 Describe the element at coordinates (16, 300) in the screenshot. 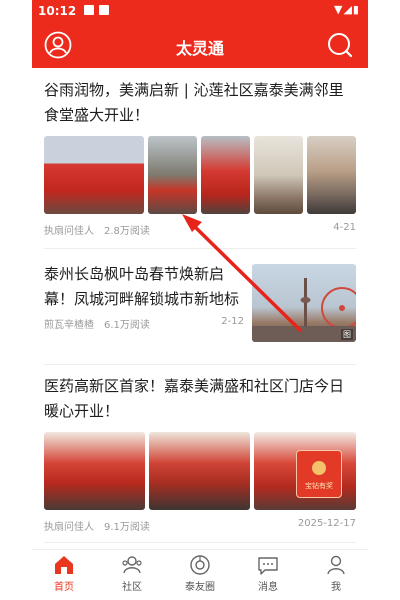

I see `left-margin` at that location.